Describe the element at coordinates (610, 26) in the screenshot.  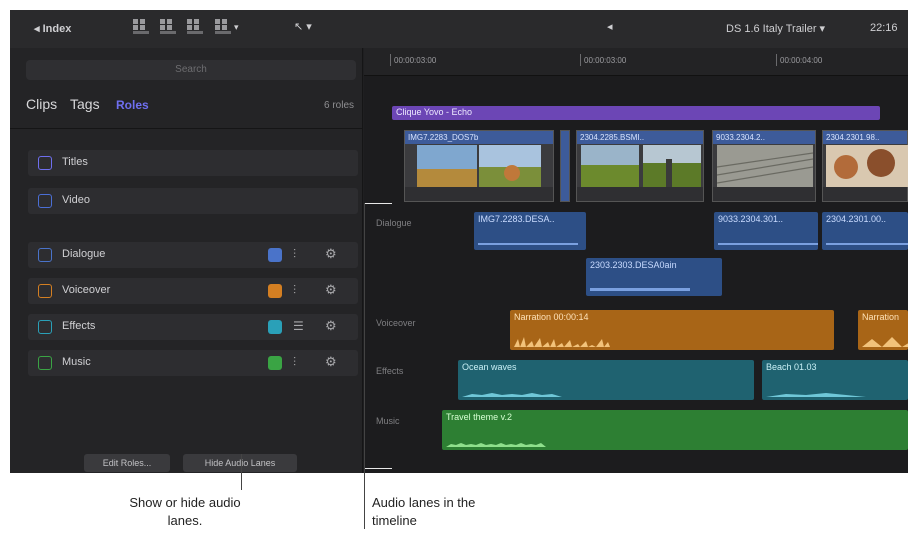
I see `back-icon: ◂` at that location.